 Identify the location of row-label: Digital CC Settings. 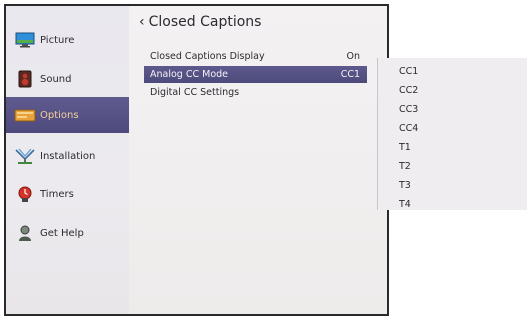
(195, 92).